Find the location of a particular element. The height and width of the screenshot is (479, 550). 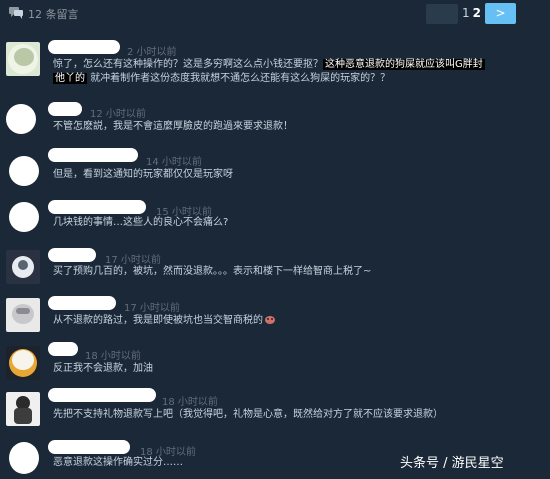

face-emoji-icon is located at coordinates (270, 320).